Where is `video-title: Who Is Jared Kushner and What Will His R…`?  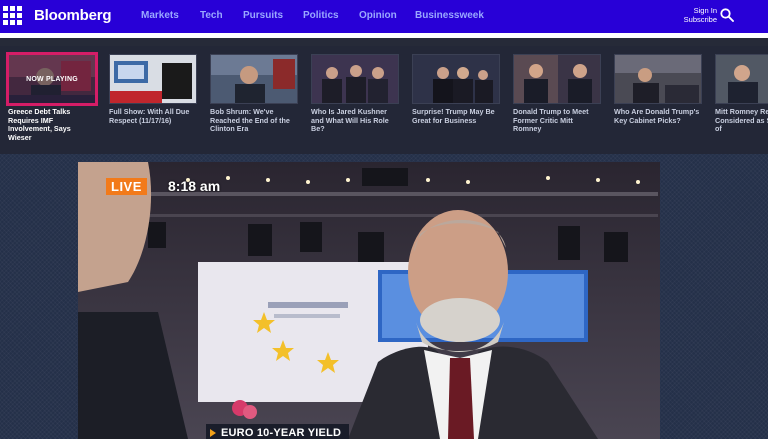 video-title: Who Is Jared Kushner and What Will His R… is located at coordinates (350, 120).